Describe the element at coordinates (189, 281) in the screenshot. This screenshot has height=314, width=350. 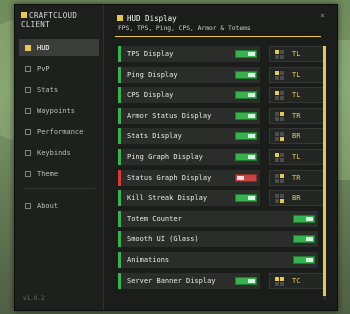
I see `module-item: Server Banner Display` at that location.